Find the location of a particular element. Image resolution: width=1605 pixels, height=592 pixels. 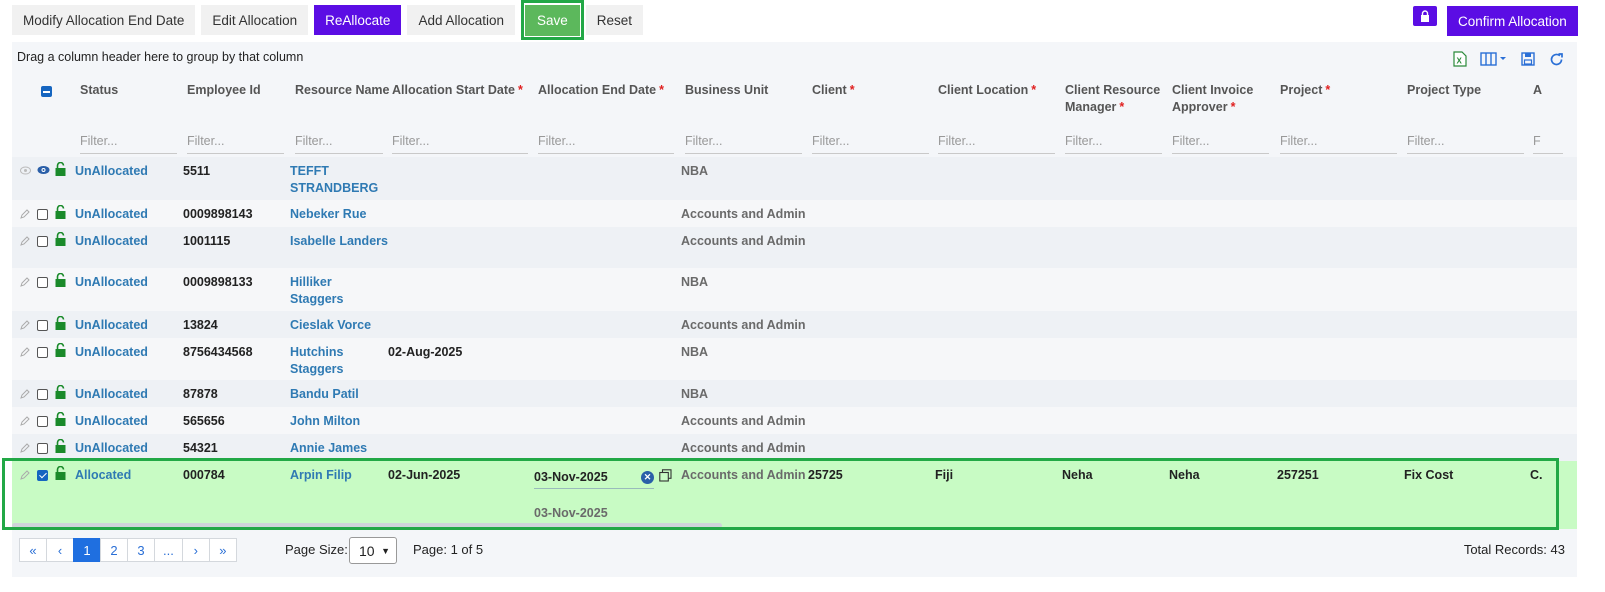

excel-export-icon: X is located at coordinates (1460, 59).